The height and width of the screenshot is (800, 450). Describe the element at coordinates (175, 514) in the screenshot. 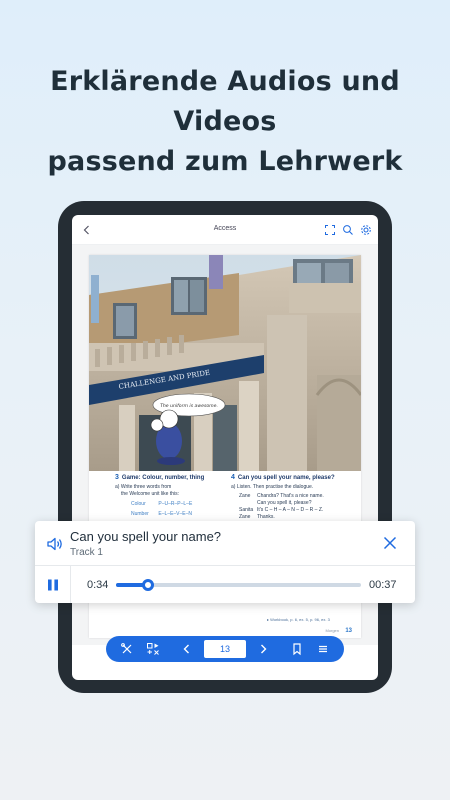

I see `row-number-word: E–L–E–V–E–N` at that location.